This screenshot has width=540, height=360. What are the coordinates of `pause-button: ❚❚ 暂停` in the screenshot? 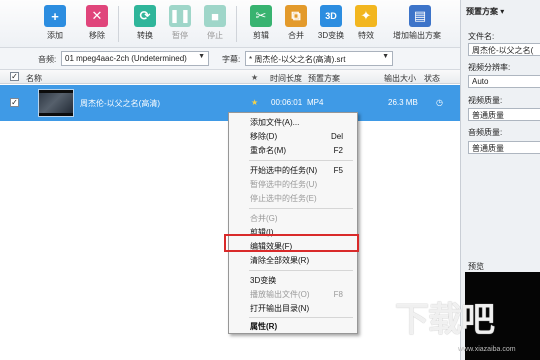 It's located at (180, 25).